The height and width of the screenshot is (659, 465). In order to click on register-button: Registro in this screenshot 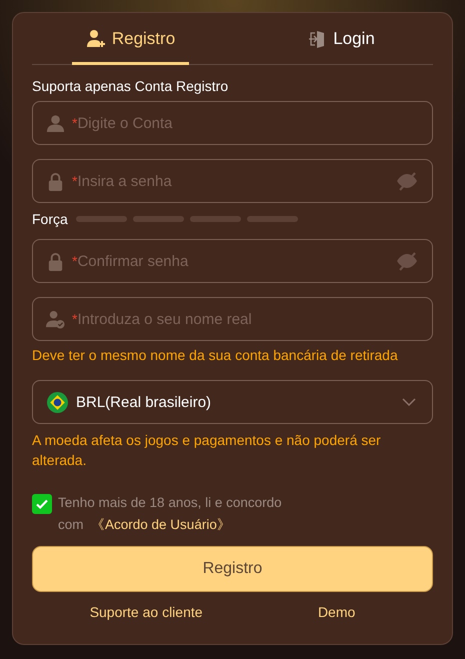, I will do `click(232, 569)`.